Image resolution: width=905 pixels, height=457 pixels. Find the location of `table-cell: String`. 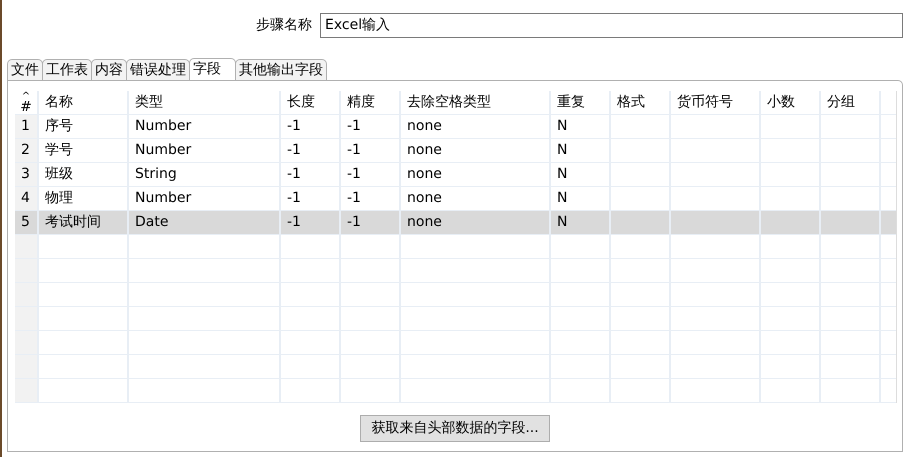

table-cell: String is located at coordinates (156, 174).